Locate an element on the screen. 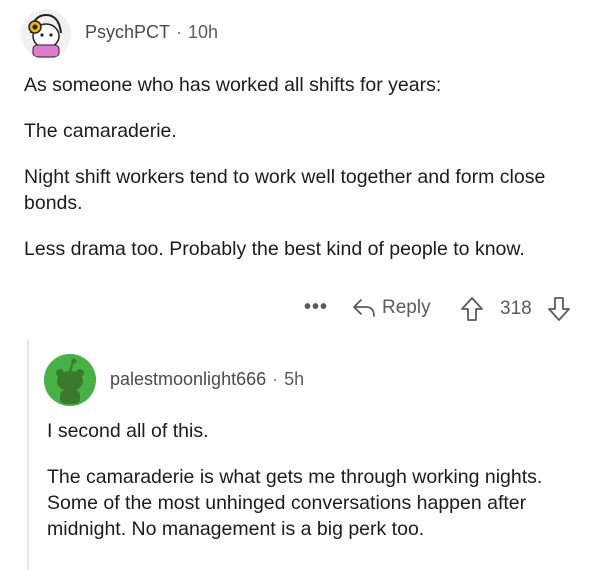 This screenshot has height=570, width=599. thread-line is located at coordinates (28, 455).